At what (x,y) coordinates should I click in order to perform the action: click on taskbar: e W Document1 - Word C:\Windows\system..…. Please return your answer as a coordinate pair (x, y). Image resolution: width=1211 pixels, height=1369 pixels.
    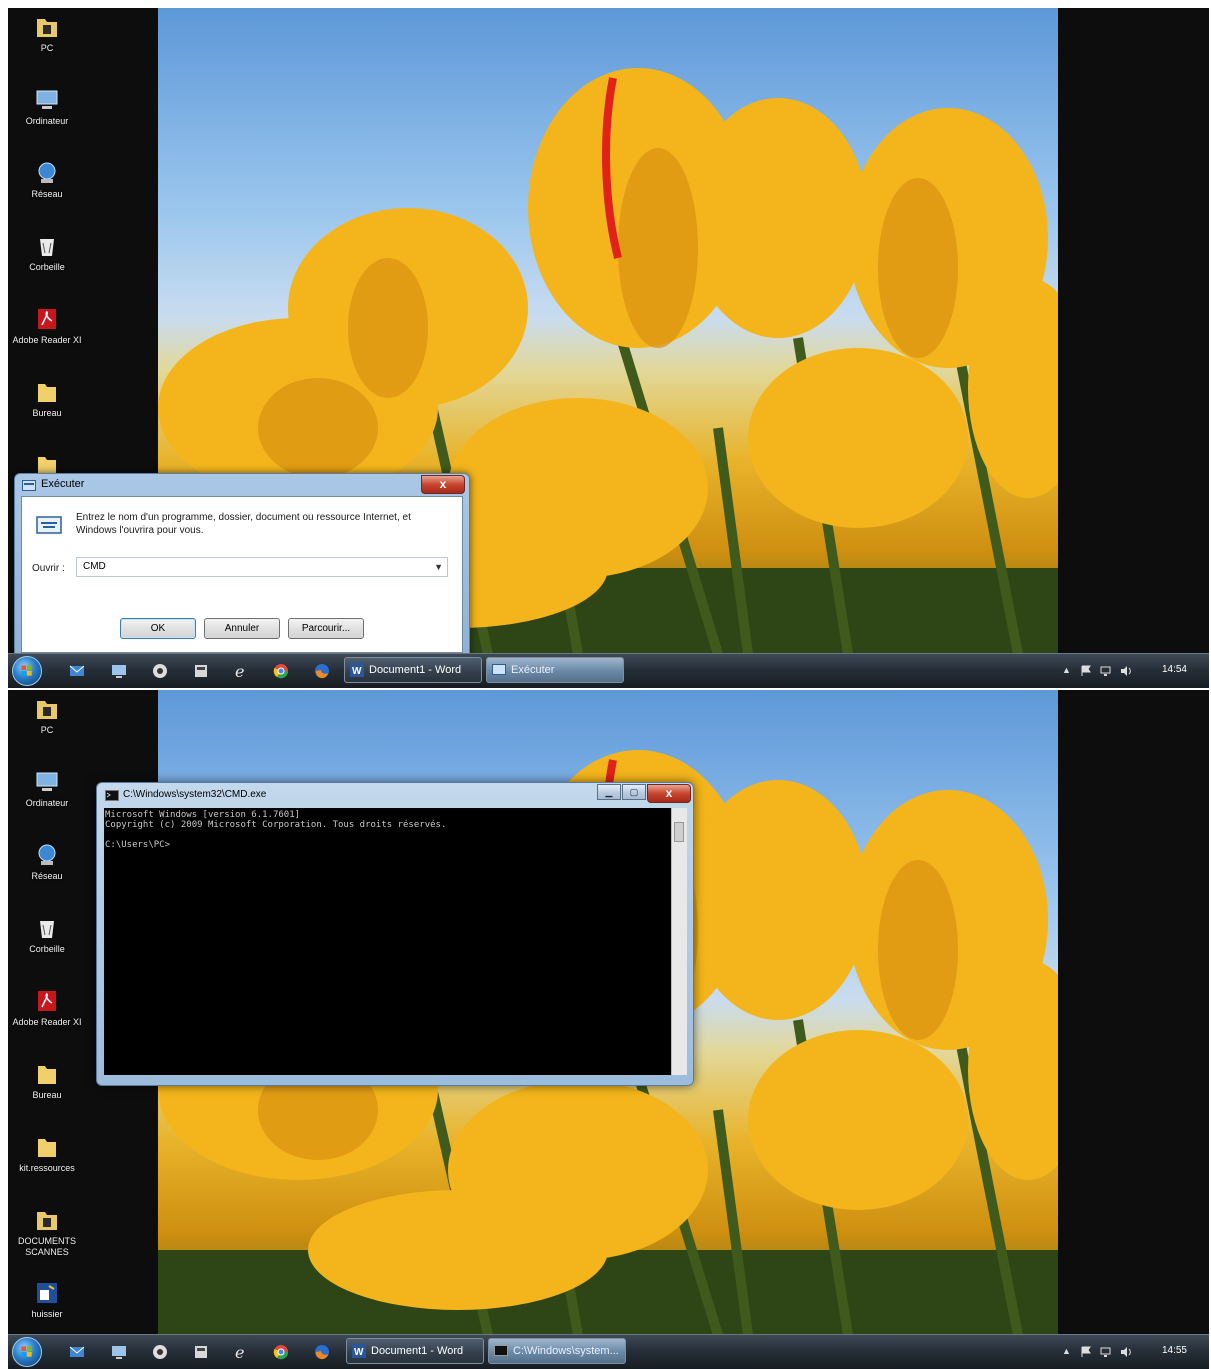
    Looking at the image, I should click on (608, 1351).